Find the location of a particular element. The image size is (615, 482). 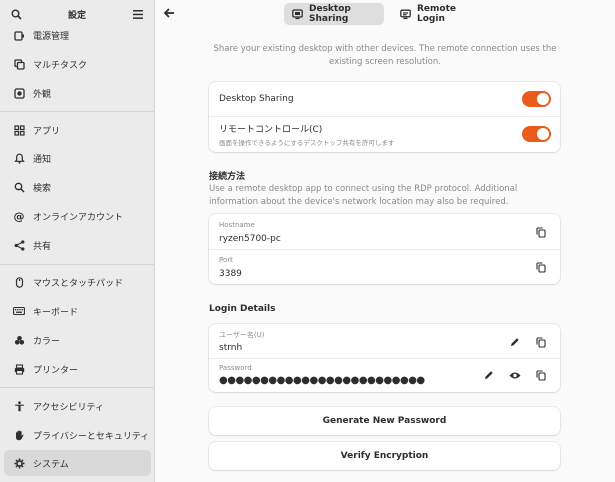

sidebar-item-search: 検索 is located at coordinates (77, 187).